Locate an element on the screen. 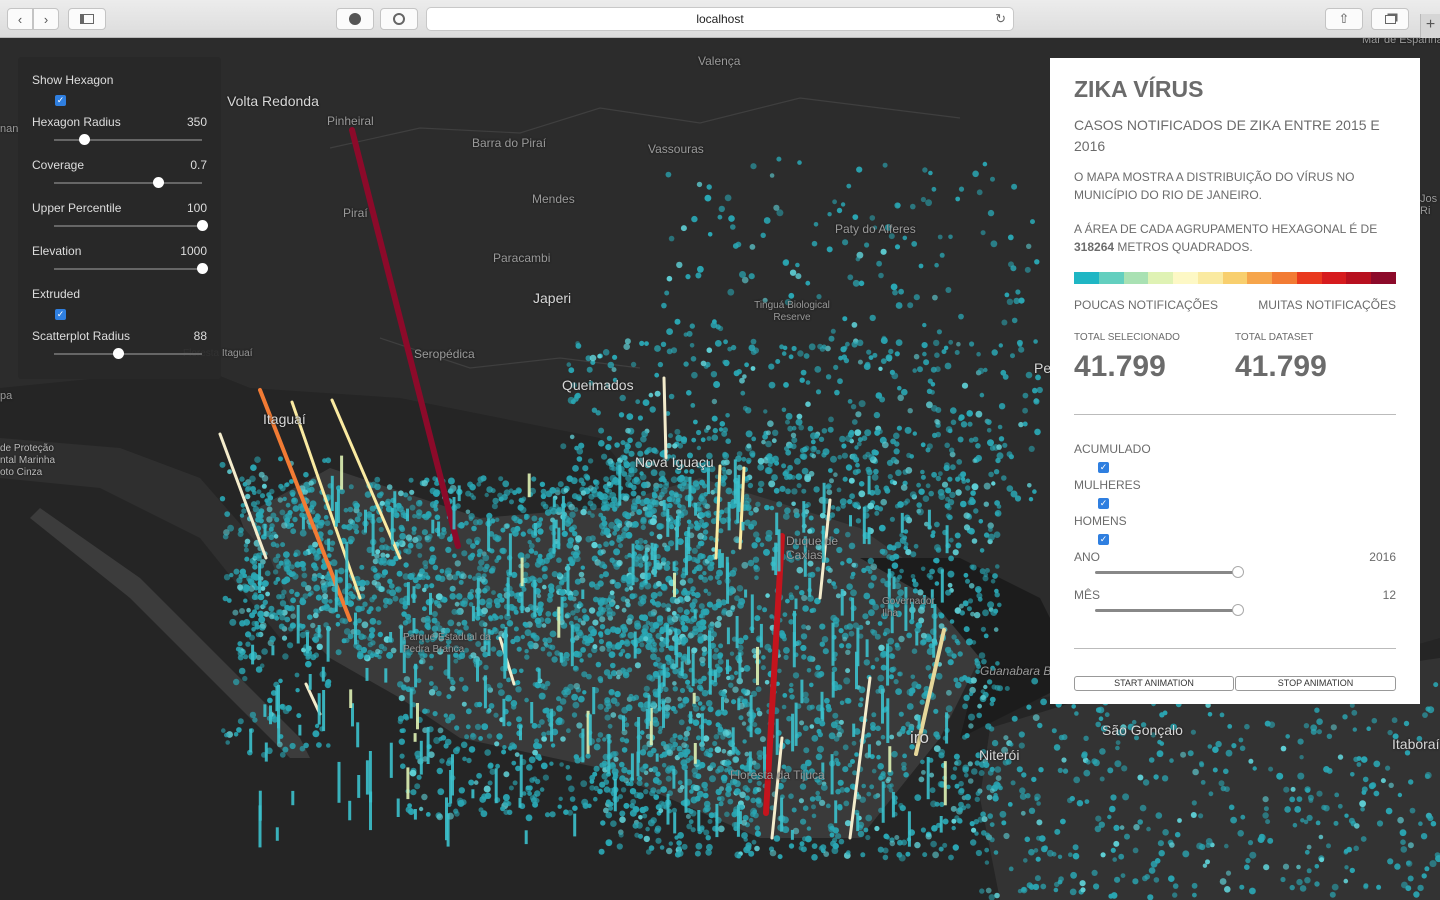 Image resolution: width=1440 pixels, height=900 pixels. address-bar: localhost ↻ is located at coordinates (720, 19).